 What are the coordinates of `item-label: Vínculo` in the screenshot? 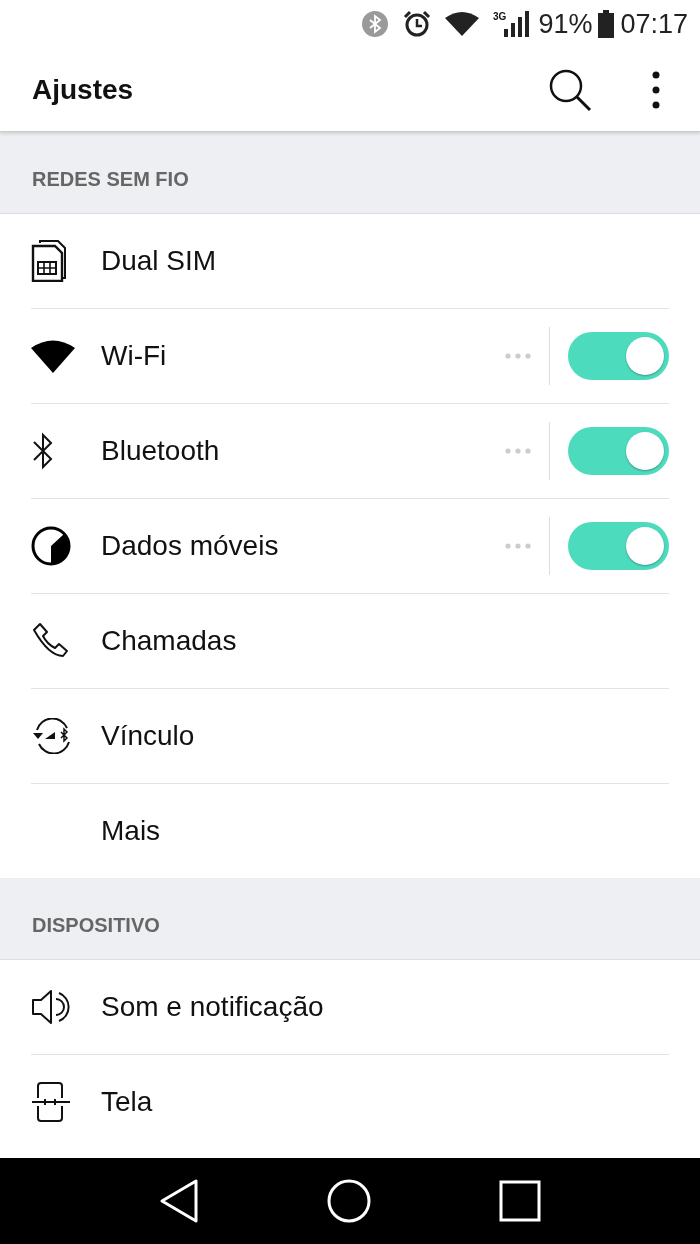 It's located at (148, 736).